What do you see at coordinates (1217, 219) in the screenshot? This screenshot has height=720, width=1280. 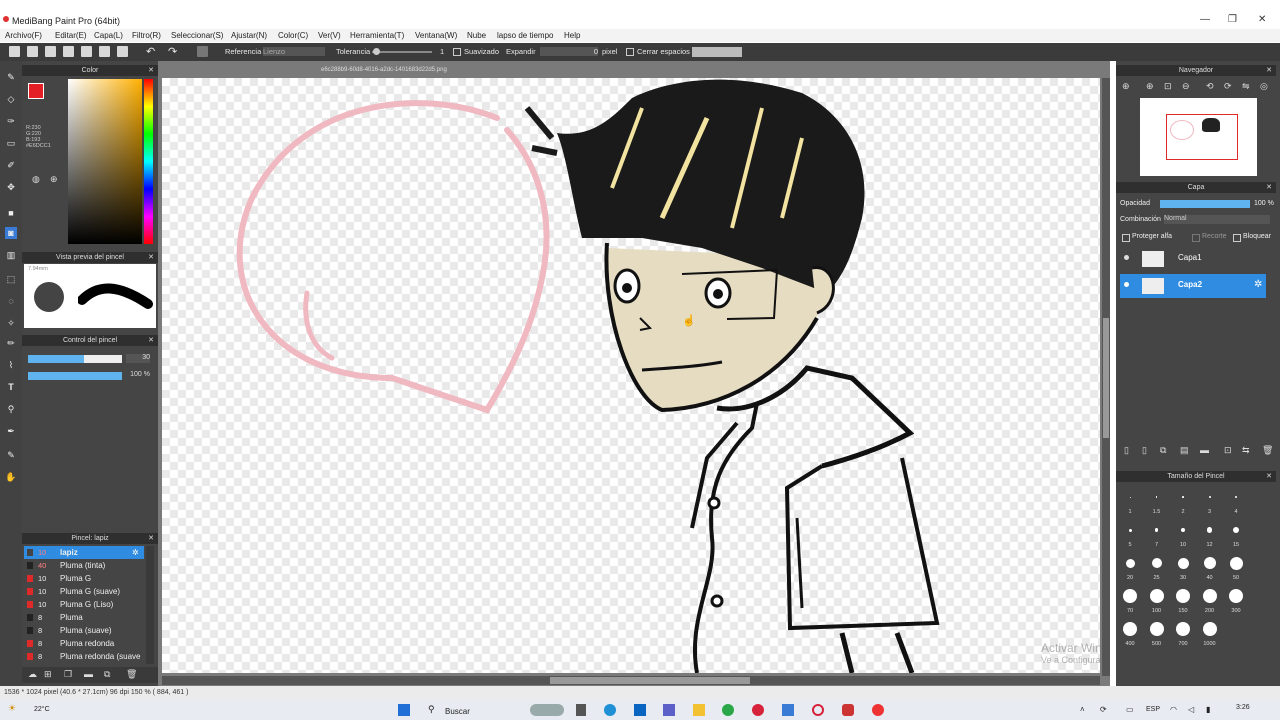 I see `blend-select: Normal` at bounding box center [1217, 219].